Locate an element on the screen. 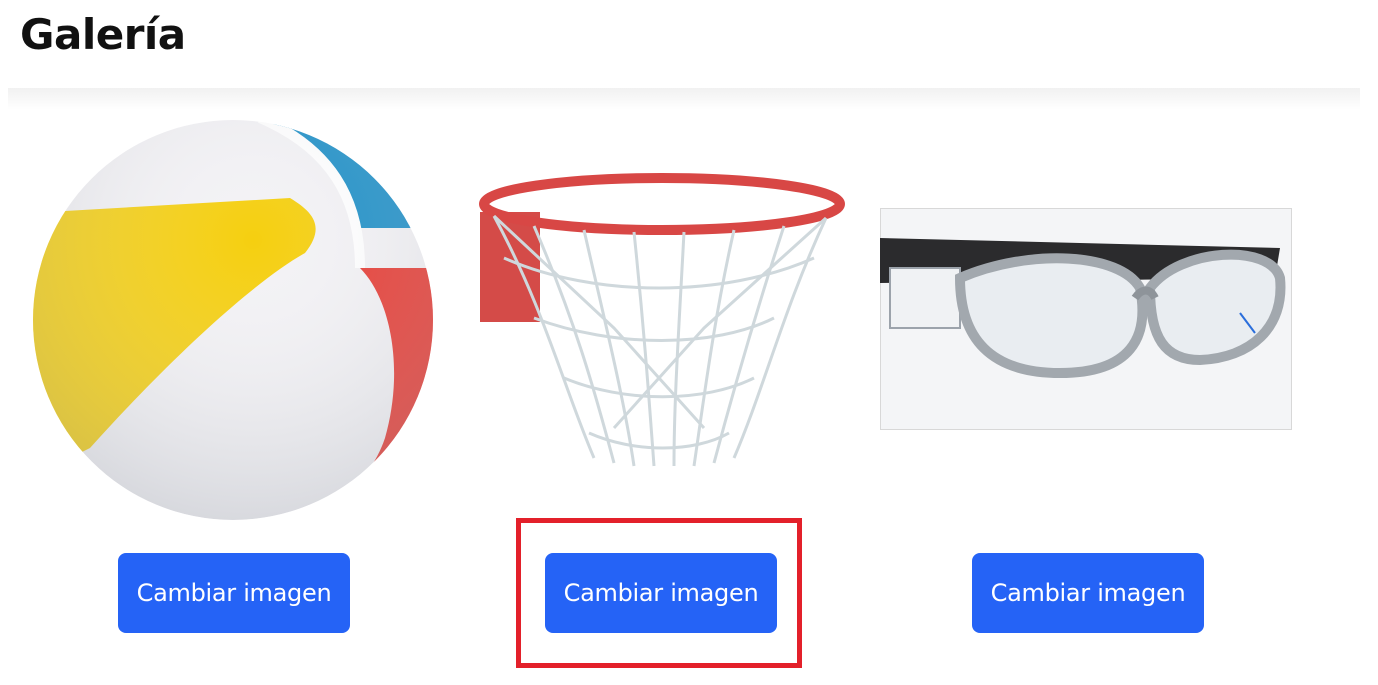 This screenshot has height=685, width=1378. sports-goggles-image is located at coordinates (1086, 319).